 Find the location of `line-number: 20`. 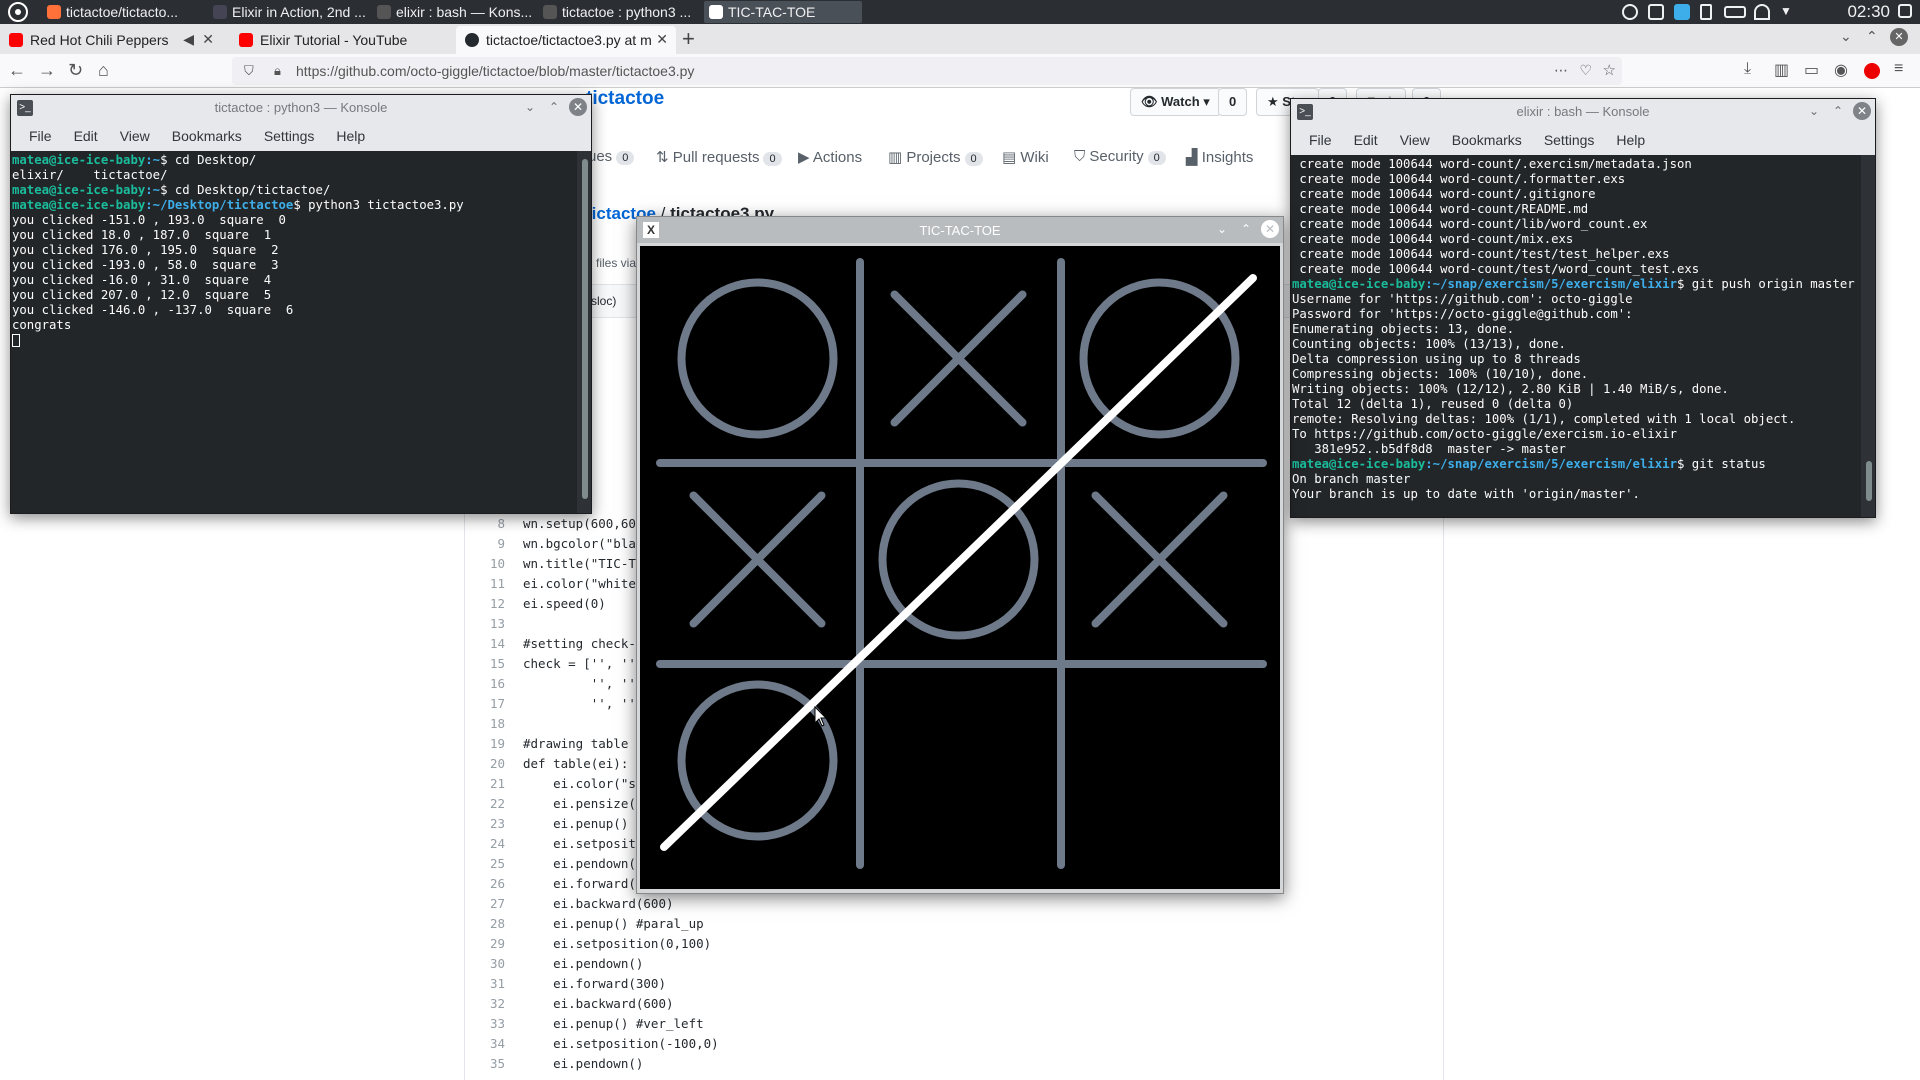

line-number: 20 is located at coordinates (485, 763).